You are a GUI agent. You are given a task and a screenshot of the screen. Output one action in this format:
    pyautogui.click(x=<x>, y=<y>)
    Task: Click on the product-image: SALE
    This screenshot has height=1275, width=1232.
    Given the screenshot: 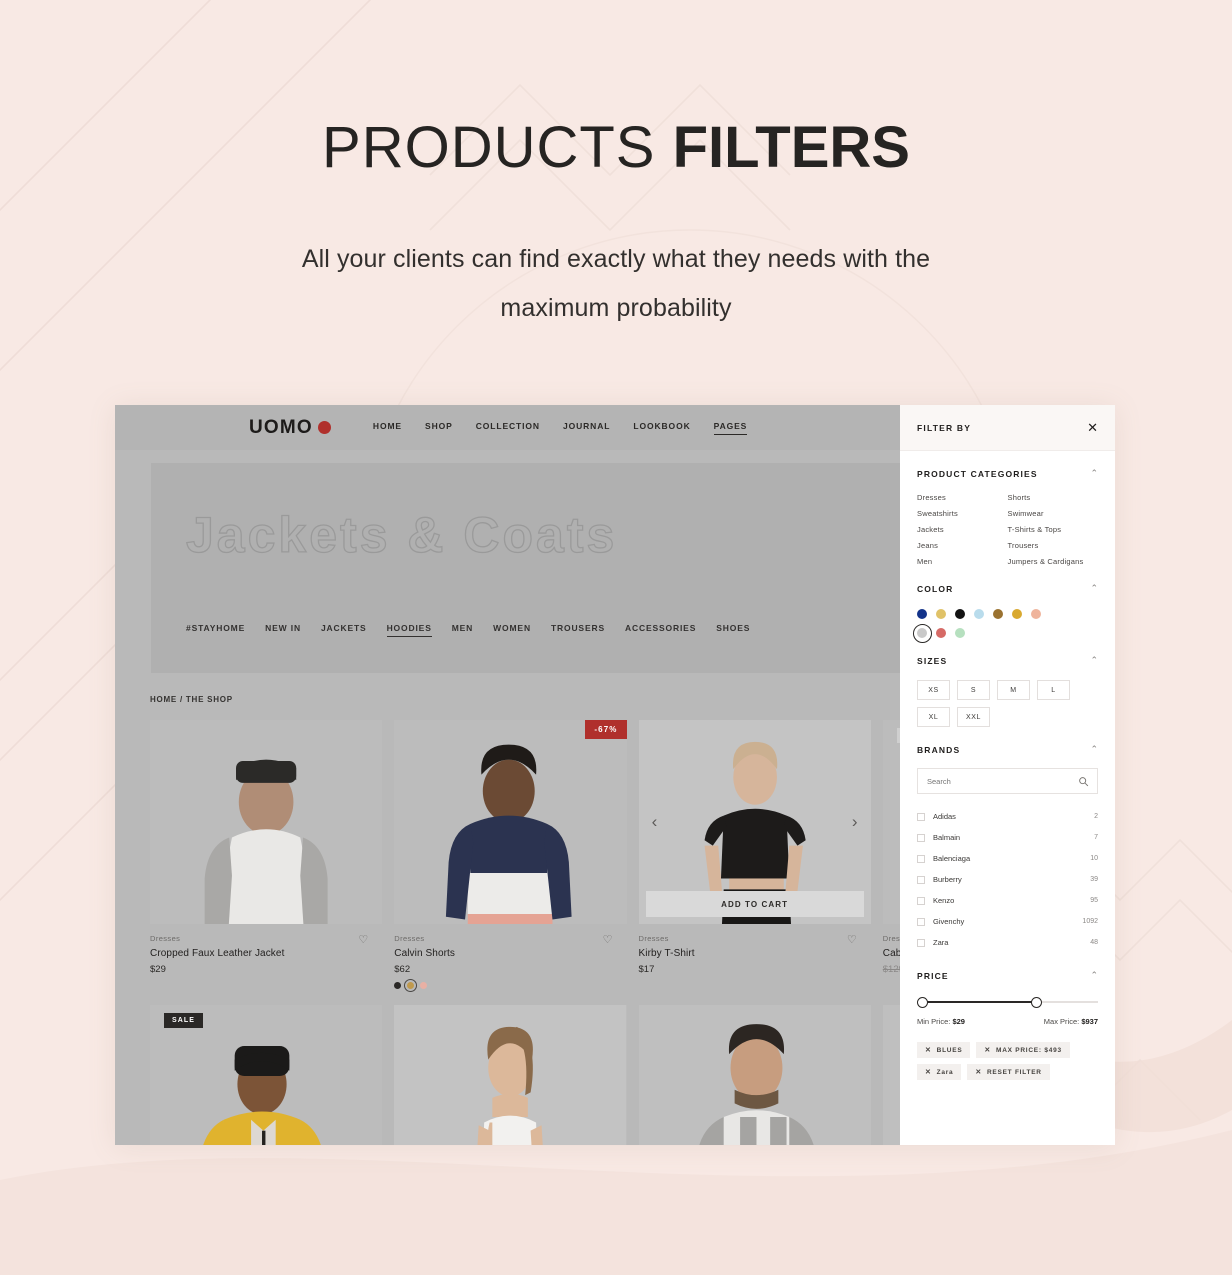 What is the action you would take?
    pyautogui.click(x=266, y=1075)
    